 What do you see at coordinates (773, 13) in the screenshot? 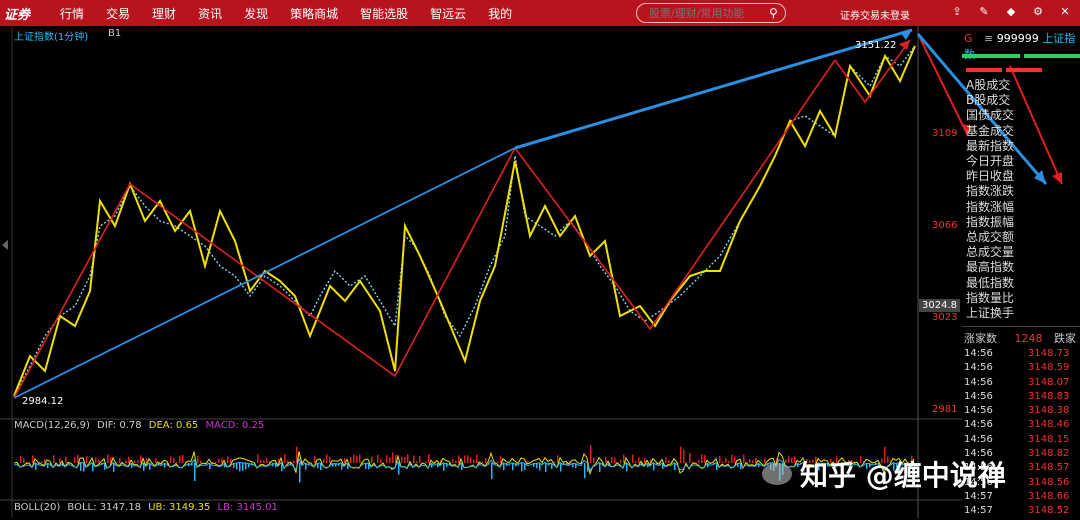
I see `search-icon: ⚲` at bounding box center [773, 13].